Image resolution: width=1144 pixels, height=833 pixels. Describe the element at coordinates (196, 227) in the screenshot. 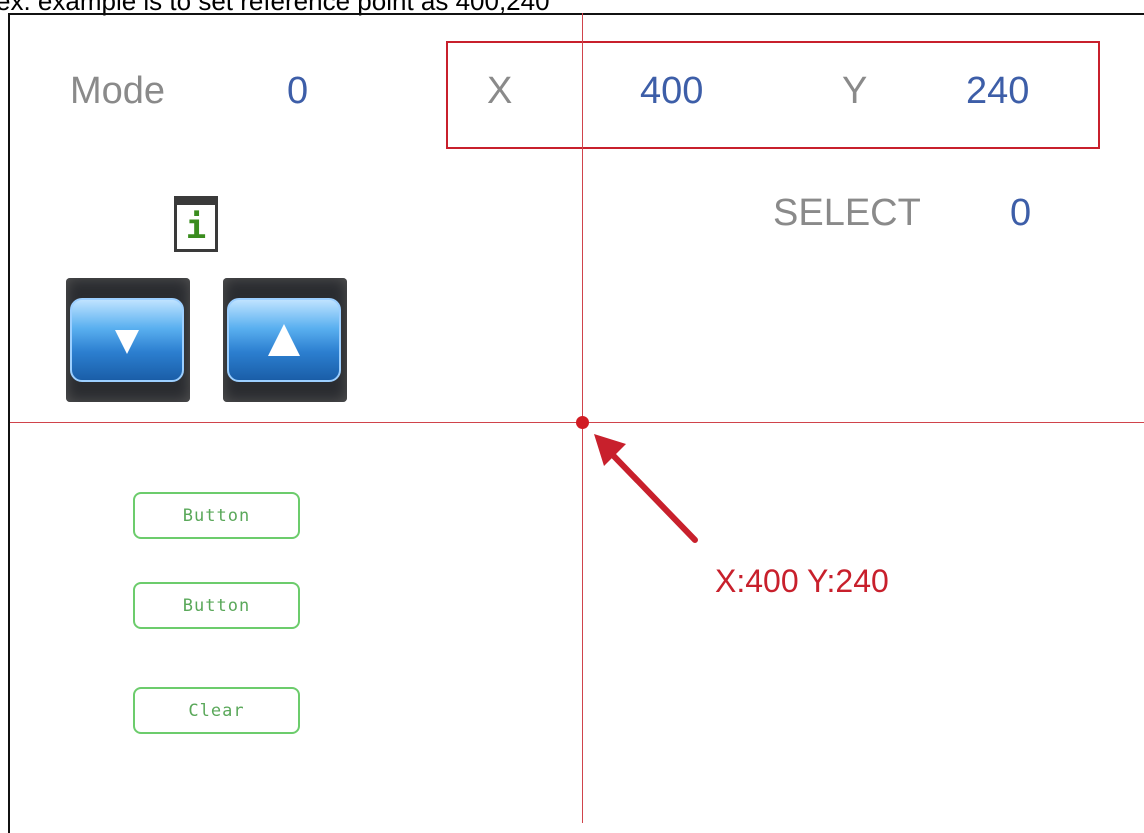

I see `info-icon-glyph: i` at that location.